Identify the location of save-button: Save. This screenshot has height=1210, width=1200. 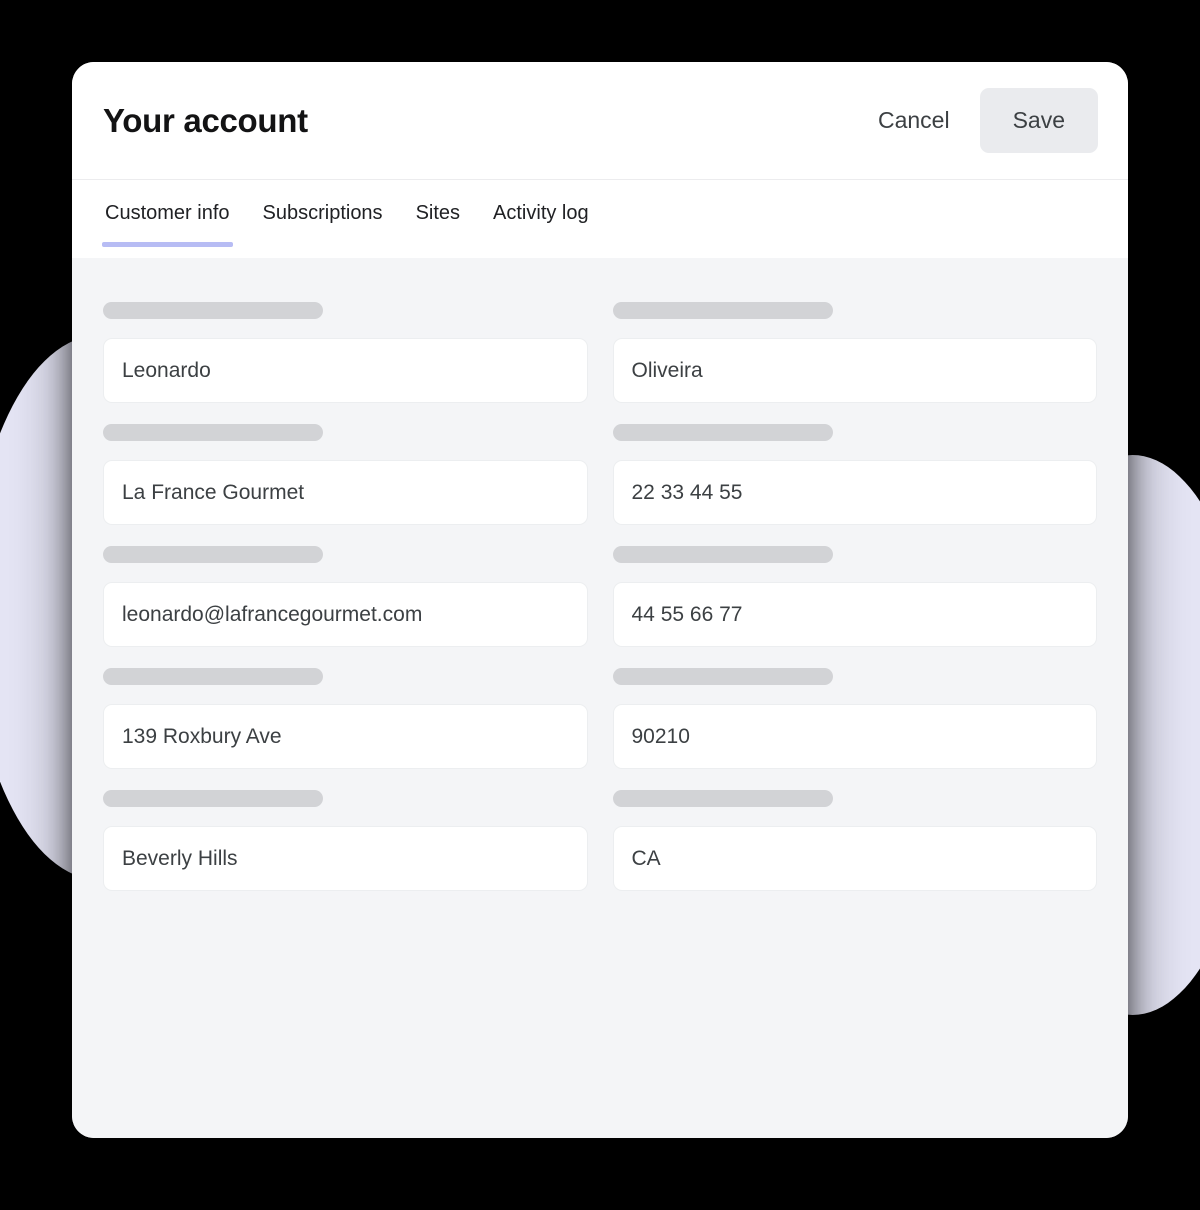
(1038, 120).